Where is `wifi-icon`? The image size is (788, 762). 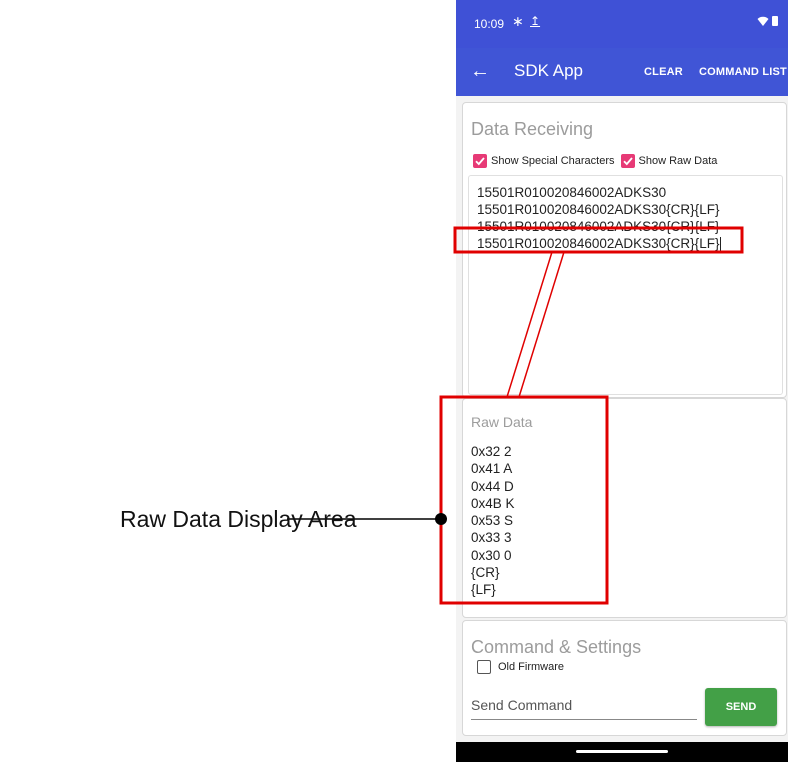 wifi-icon is located at coordinates (763, 21).